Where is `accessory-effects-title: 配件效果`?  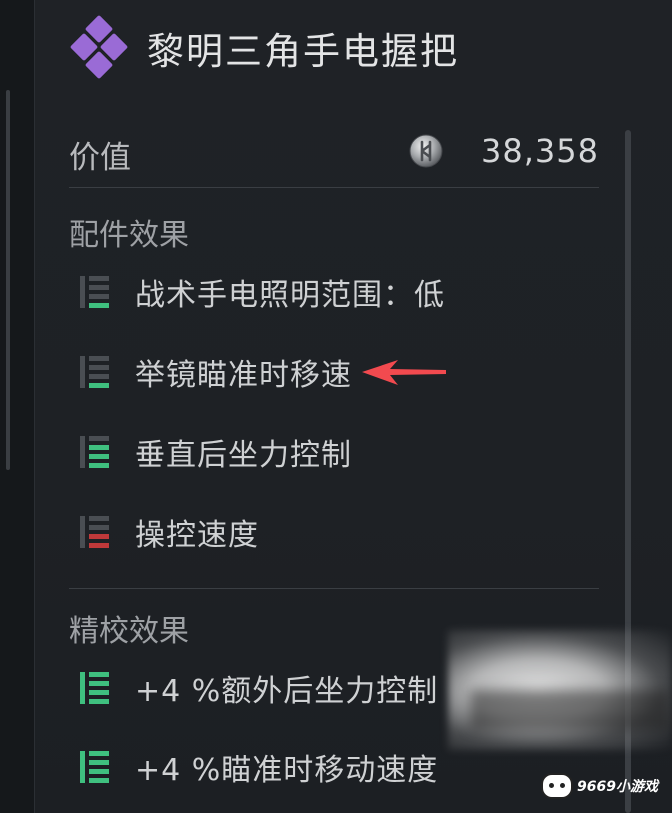 accessory-effects-title: 配件效果 is located at coordinates (129, 235).